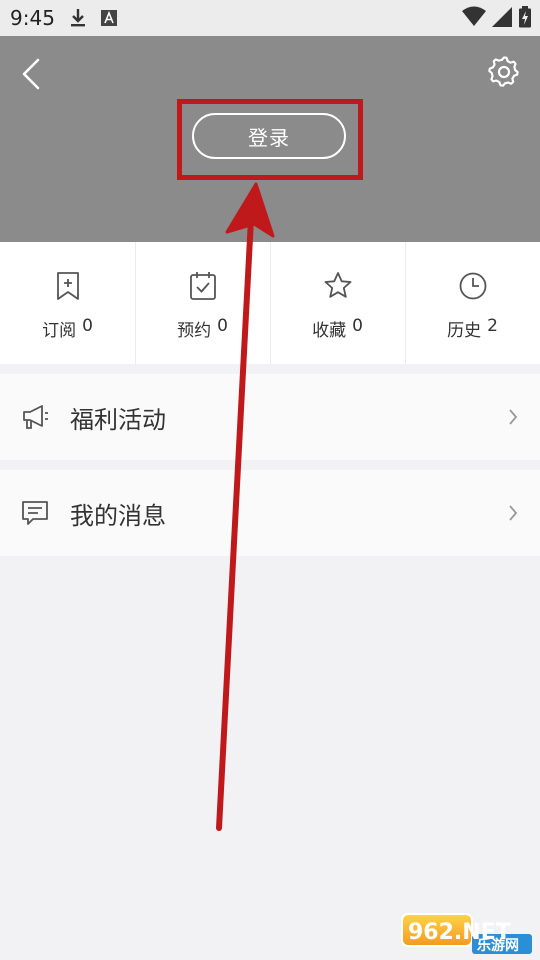 The image size is (540, 960). Describe the element at coordinates (472, 286) in the screenshot. I see `clock-icon` at that location.